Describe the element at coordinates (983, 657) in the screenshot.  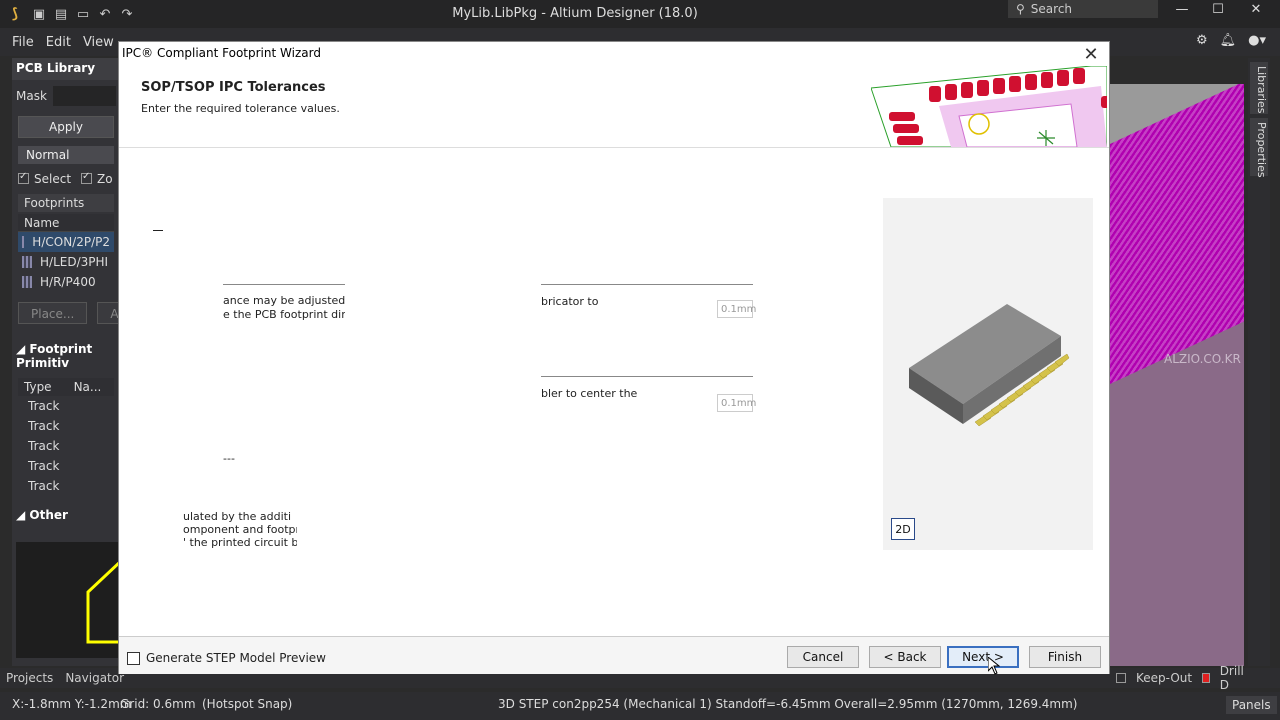
I see `next-button: Next >` at that location.